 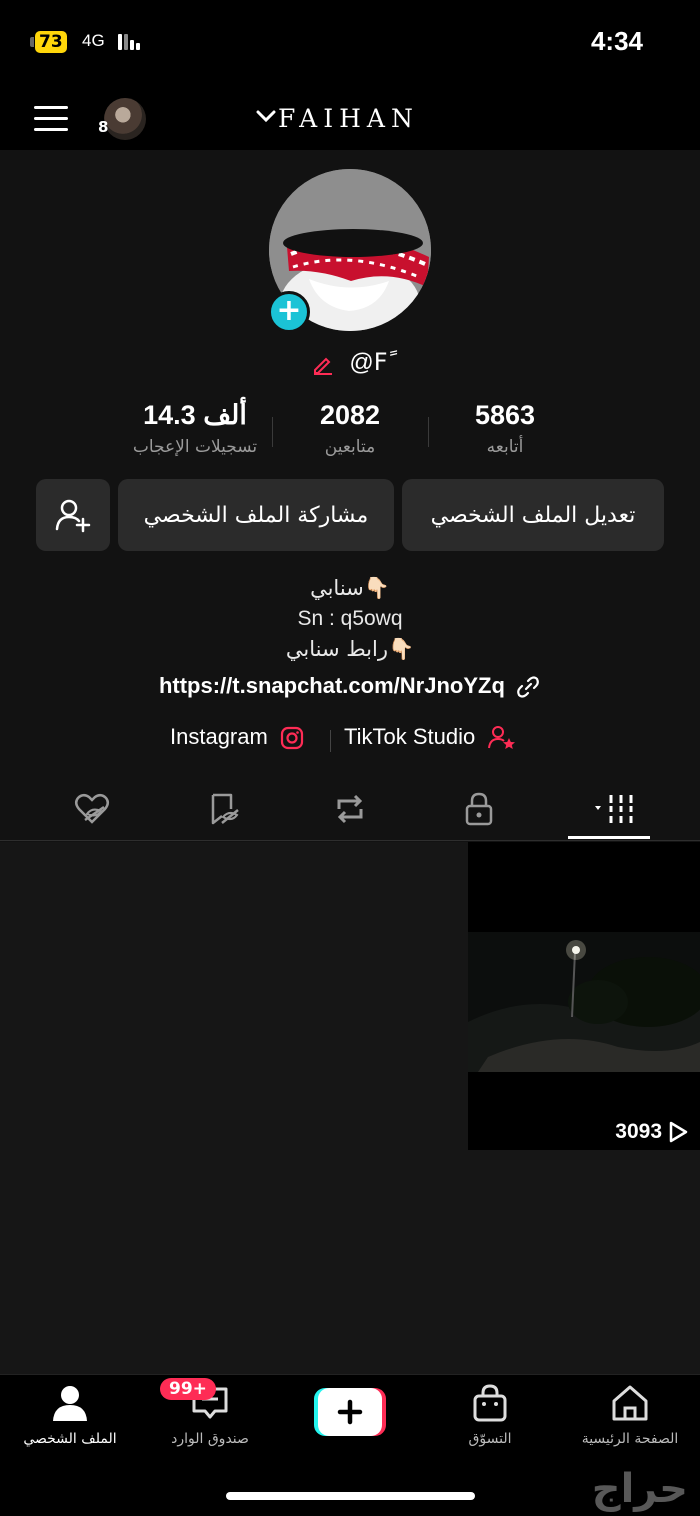 I want to click on handle-row: @Fً, so click(x=350, y=362).